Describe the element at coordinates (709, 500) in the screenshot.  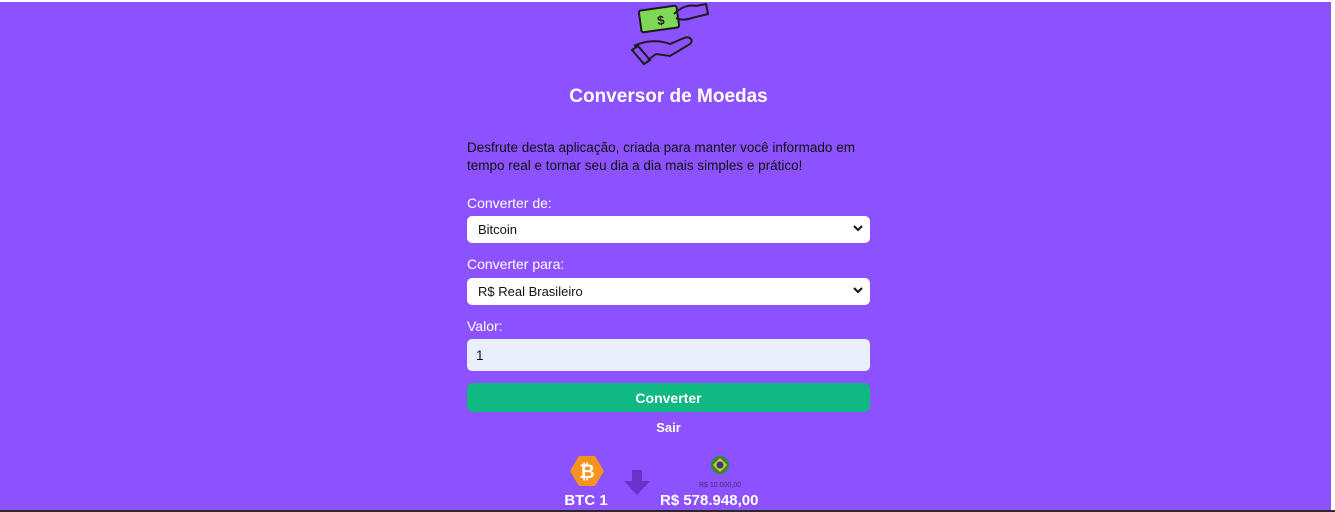
I see `to-currency-result: R$ 578.948,00` at that location.